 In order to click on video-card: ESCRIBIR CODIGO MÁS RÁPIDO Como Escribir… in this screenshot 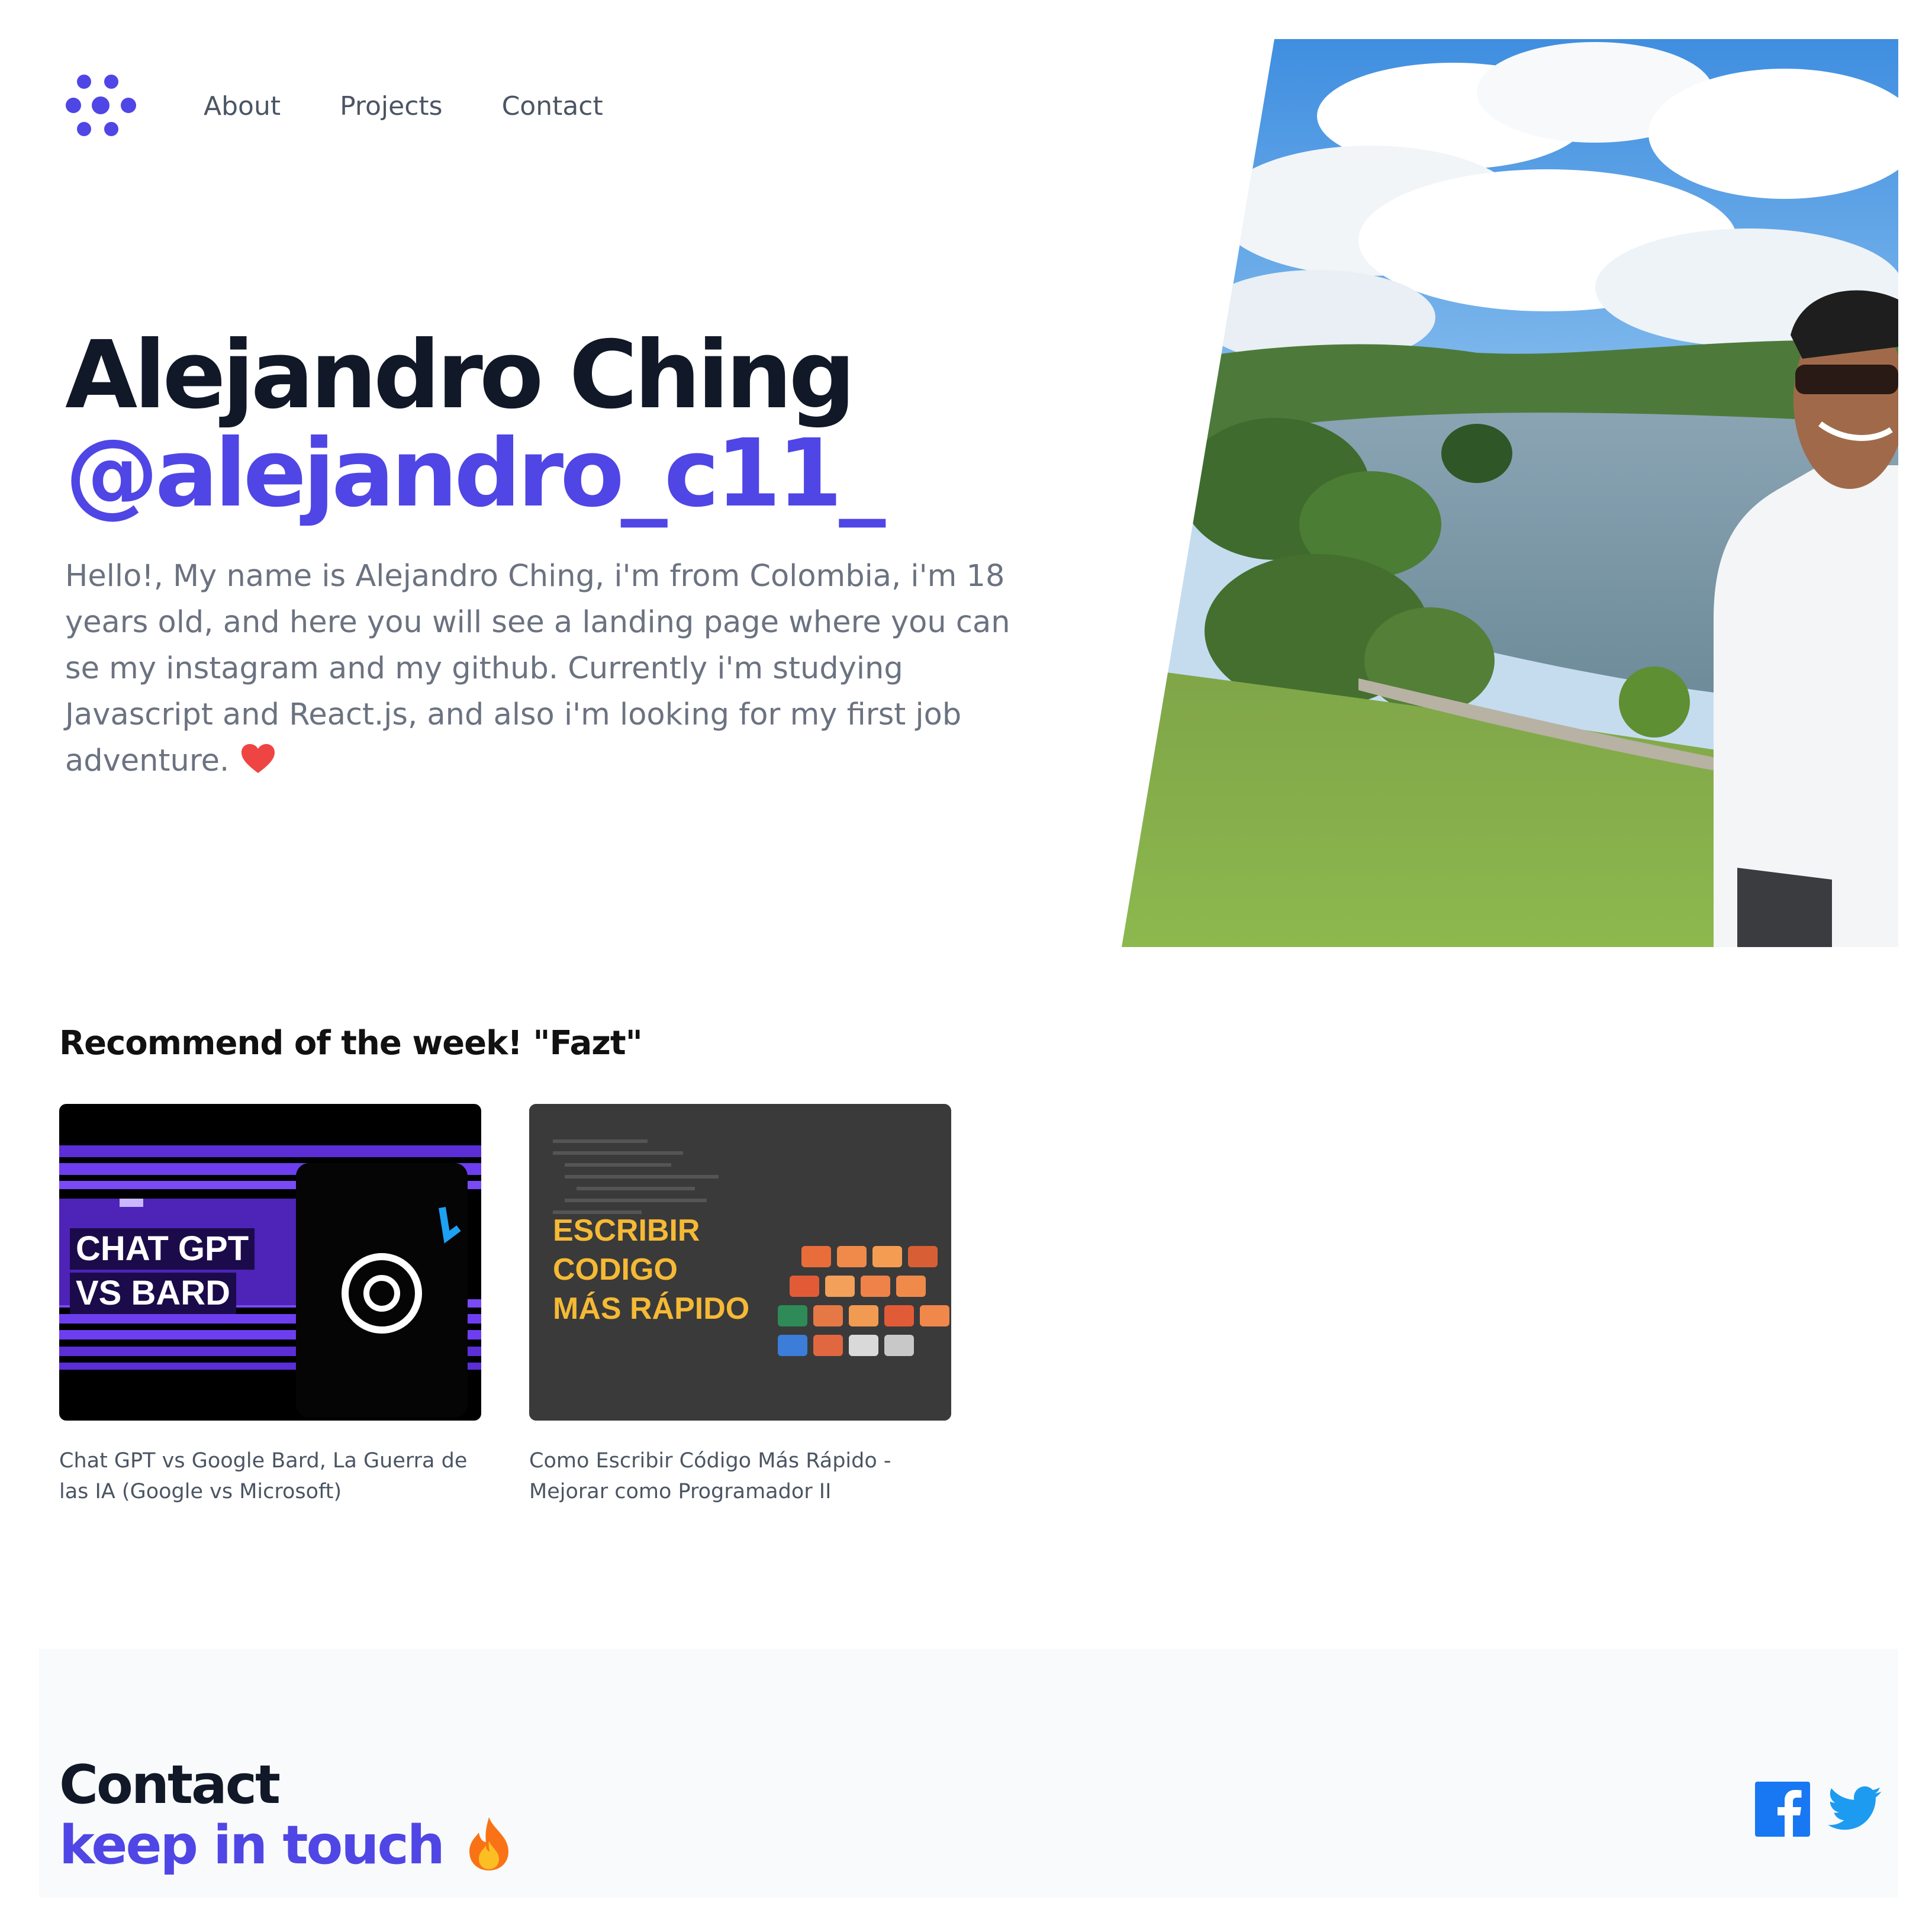, I will do `click(740, 1305)`.